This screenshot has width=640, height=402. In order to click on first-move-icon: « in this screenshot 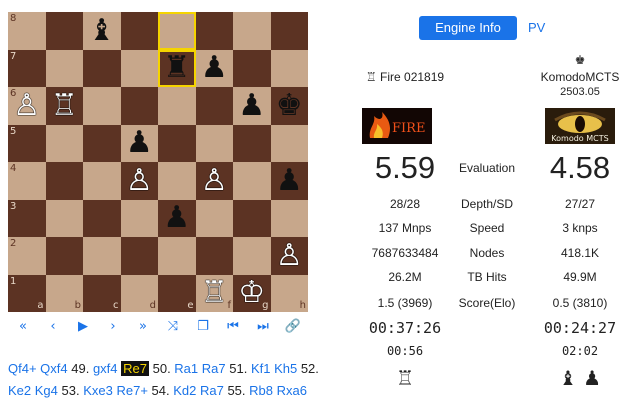, I will do `click(23, 327)`.